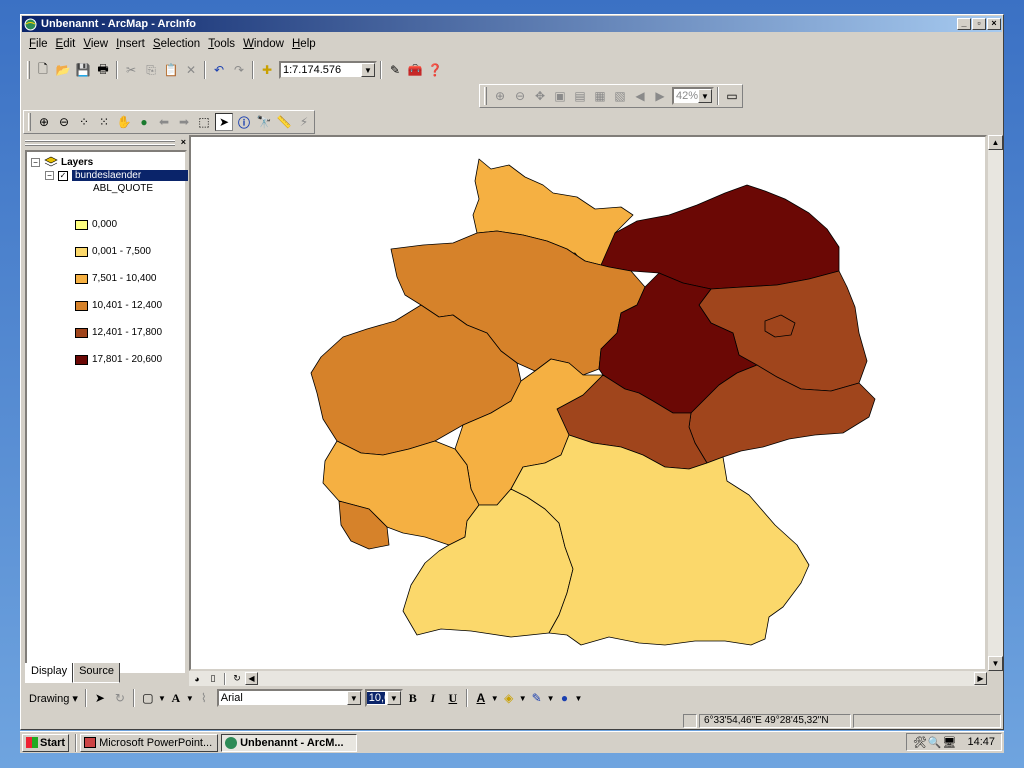 The width and height of the screenshot is (1024, 768). What do you see at coordinates (130, 44) in the screenshot?
I see `menu-insert: Insert` at bounding box center [130, 44].